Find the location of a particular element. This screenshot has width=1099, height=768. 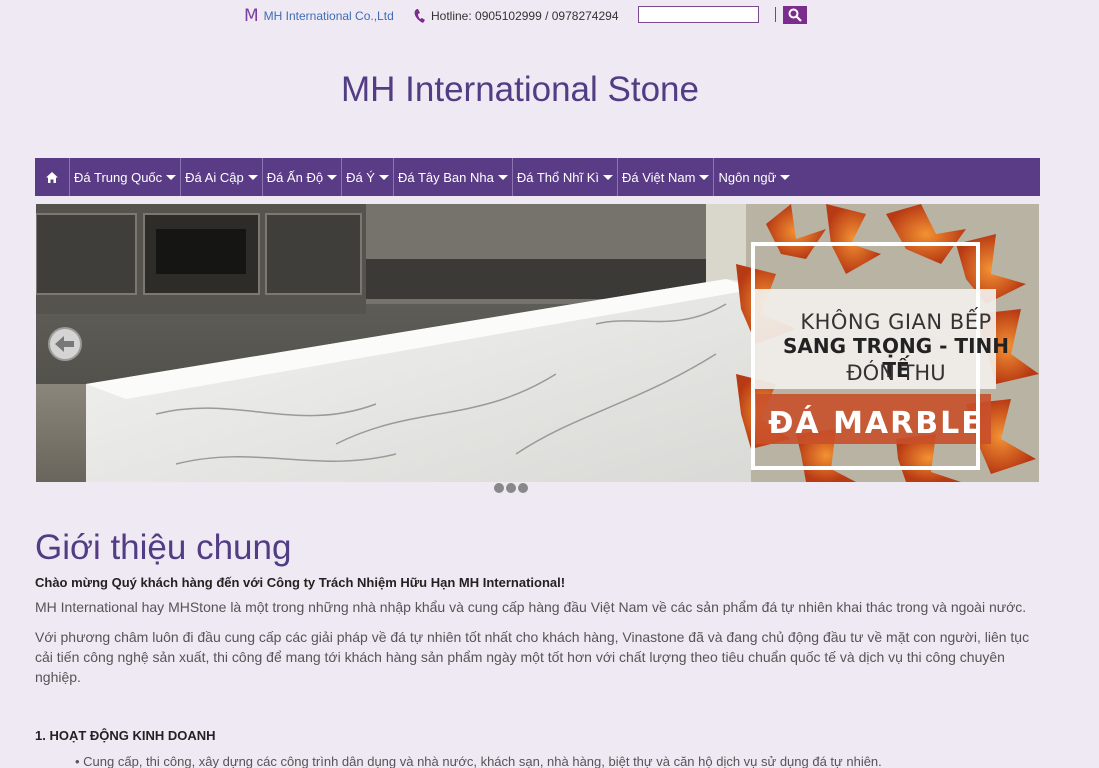

nav-item-viet-nam: Đá Việt Nam is located at coordinates (666, 177).